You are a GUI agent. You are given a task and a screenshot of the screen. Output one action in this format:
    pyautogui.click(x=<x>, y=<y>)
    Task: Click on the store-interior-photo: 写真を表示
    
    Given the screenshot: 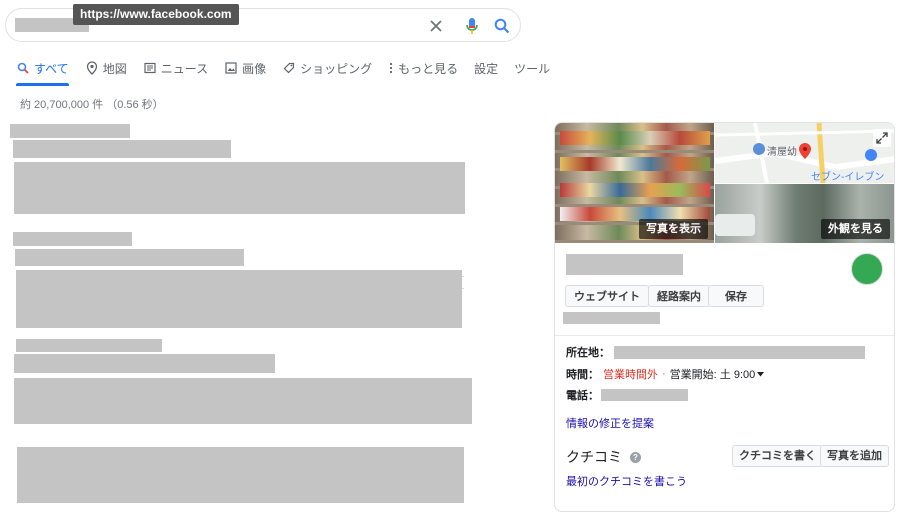 What is the action you would take?
    pyautogui.click(x=634, y=183)
    